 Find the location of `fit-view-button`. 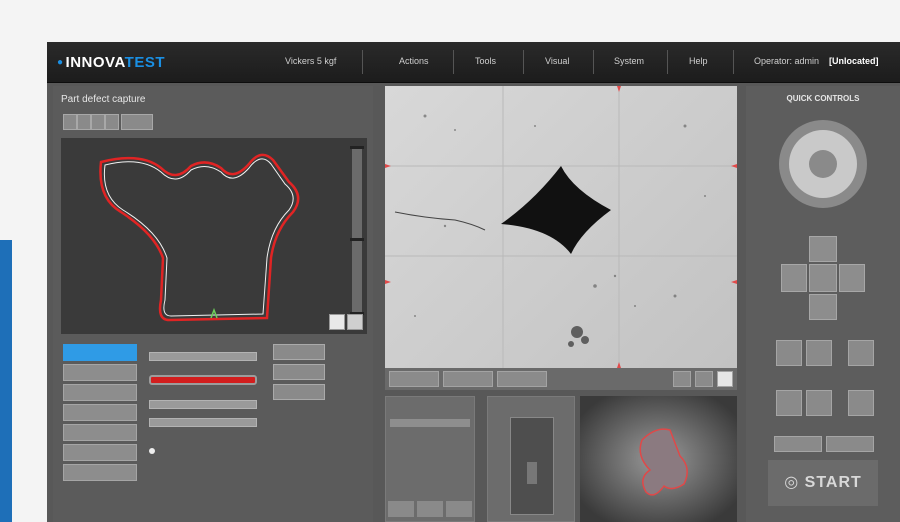

fit-view-button is located at coordinates (98, 122).